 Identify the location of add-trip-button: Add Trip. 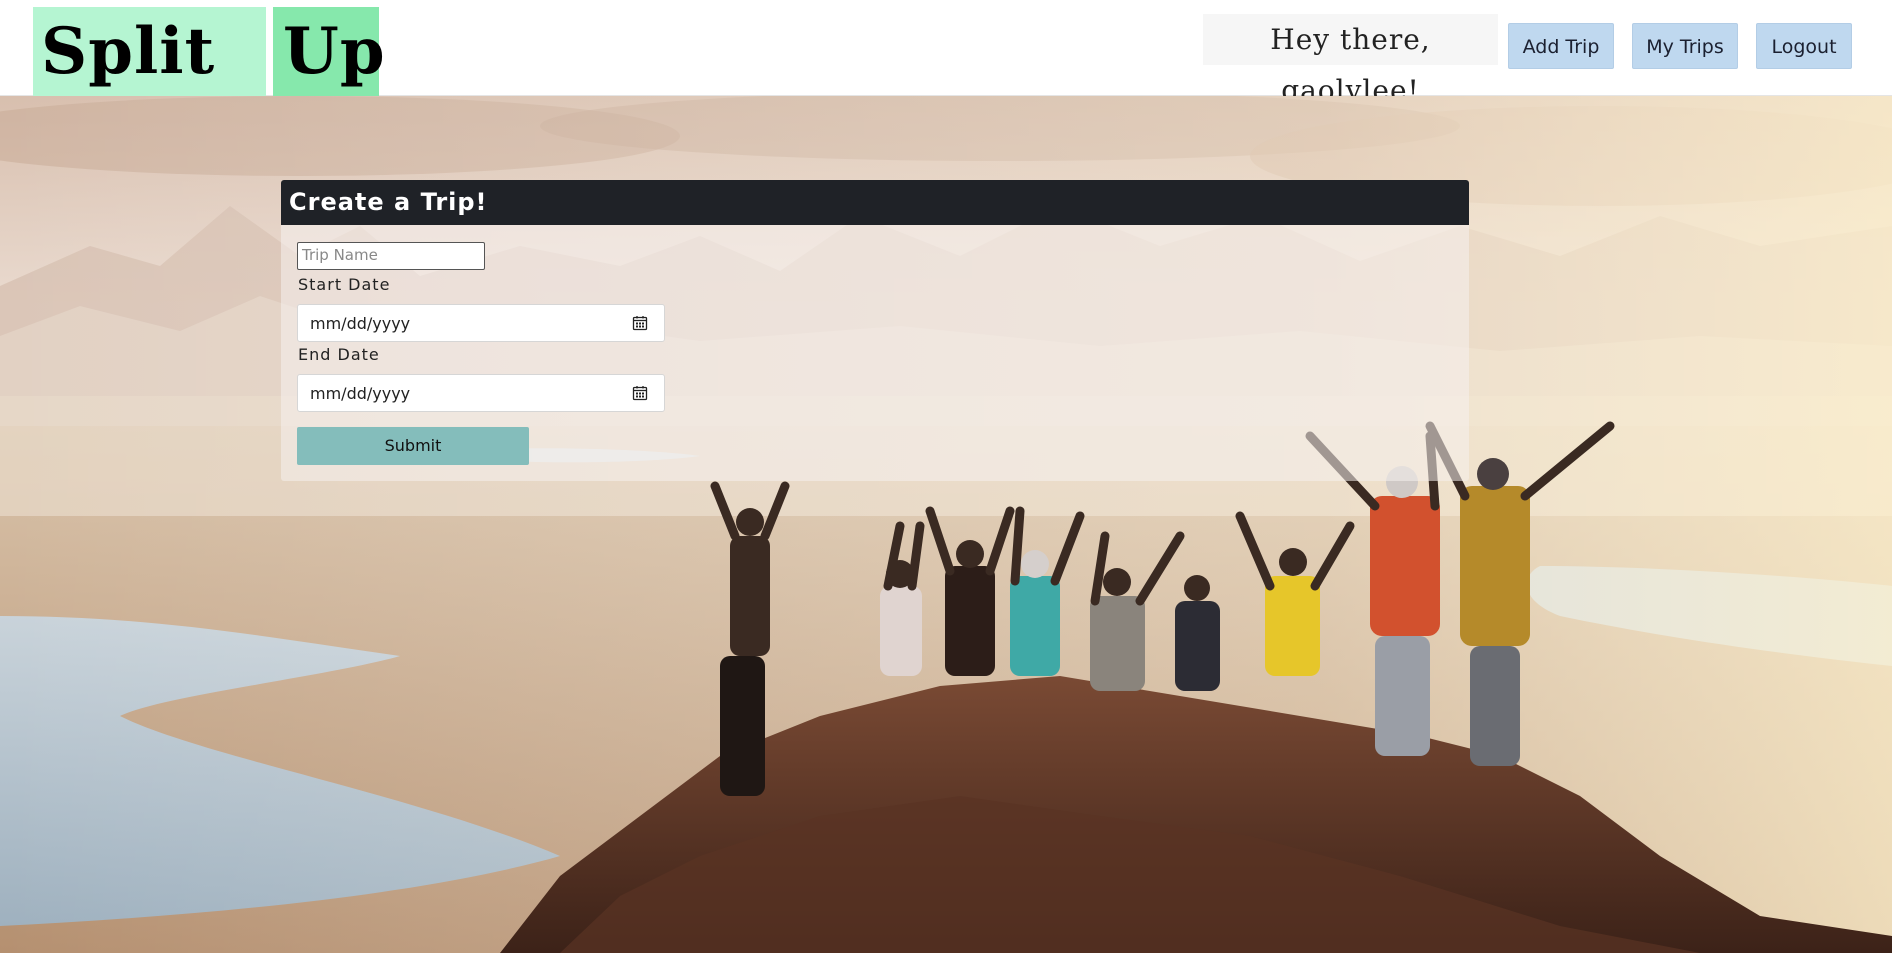
(1561, 46).